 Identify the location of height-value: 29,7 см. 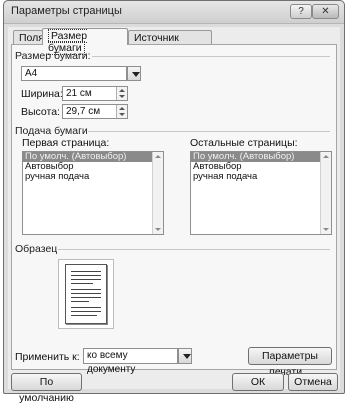
(83, 111).